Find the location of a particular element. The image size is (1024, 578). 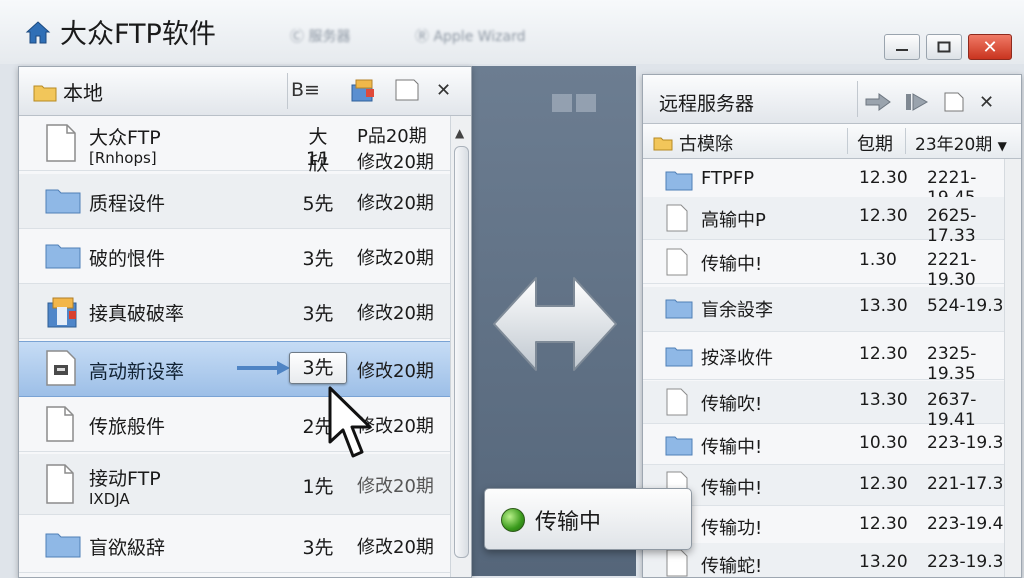

file-date: 524-19.39 is located at coordinates (971, 306).